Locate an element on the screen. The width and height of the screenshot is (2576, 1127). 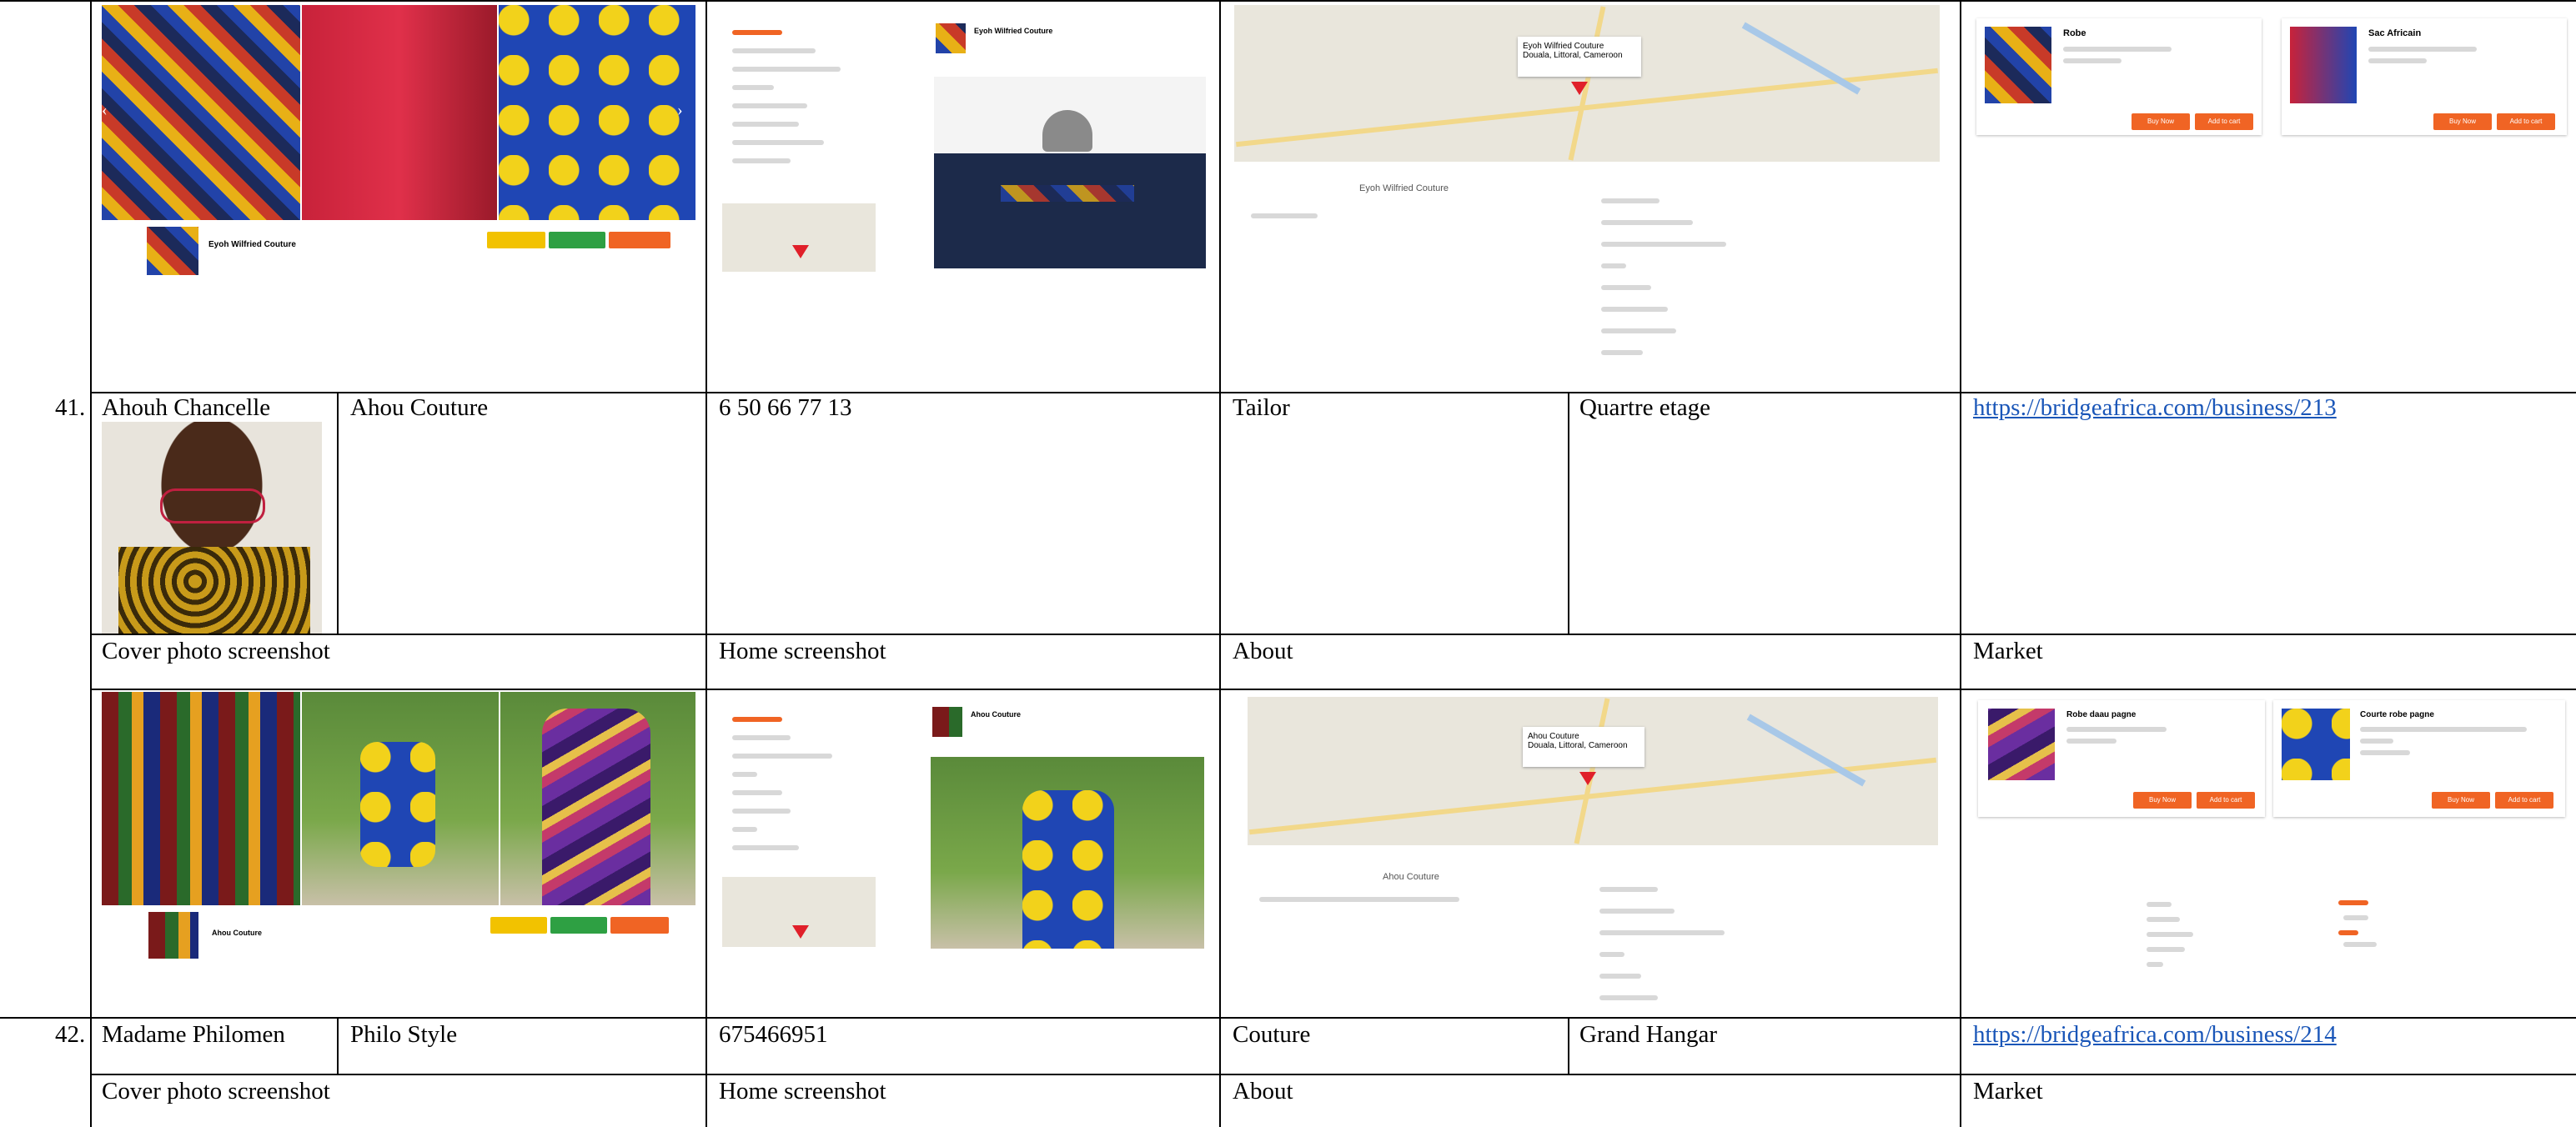
business-name: Philo Style is located at coordinates (404, 1034).